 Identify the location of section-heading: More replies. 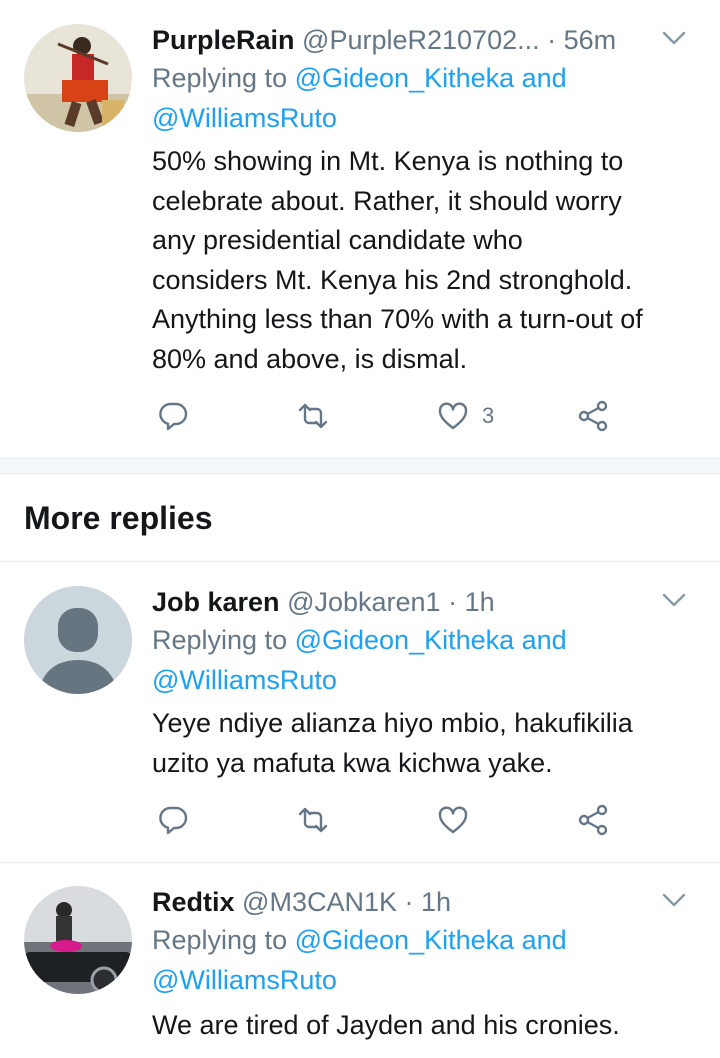
(118, 518).